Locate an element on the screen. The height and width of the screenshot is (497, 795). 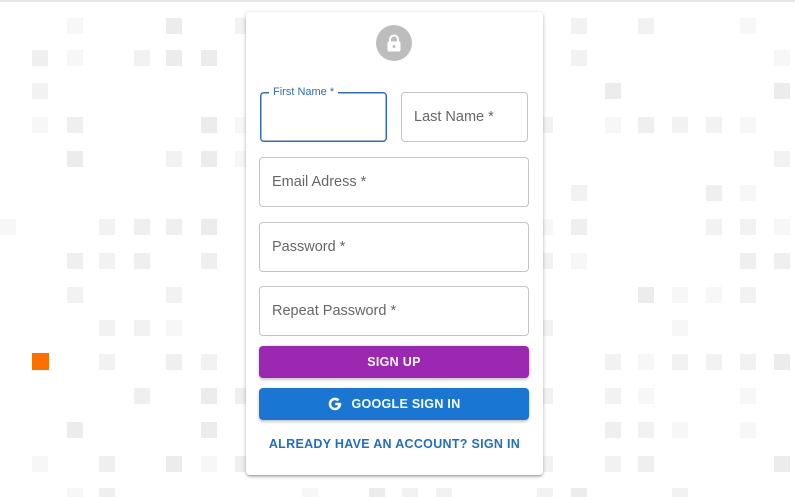
first-name-input is located at coordinates (323, 117).